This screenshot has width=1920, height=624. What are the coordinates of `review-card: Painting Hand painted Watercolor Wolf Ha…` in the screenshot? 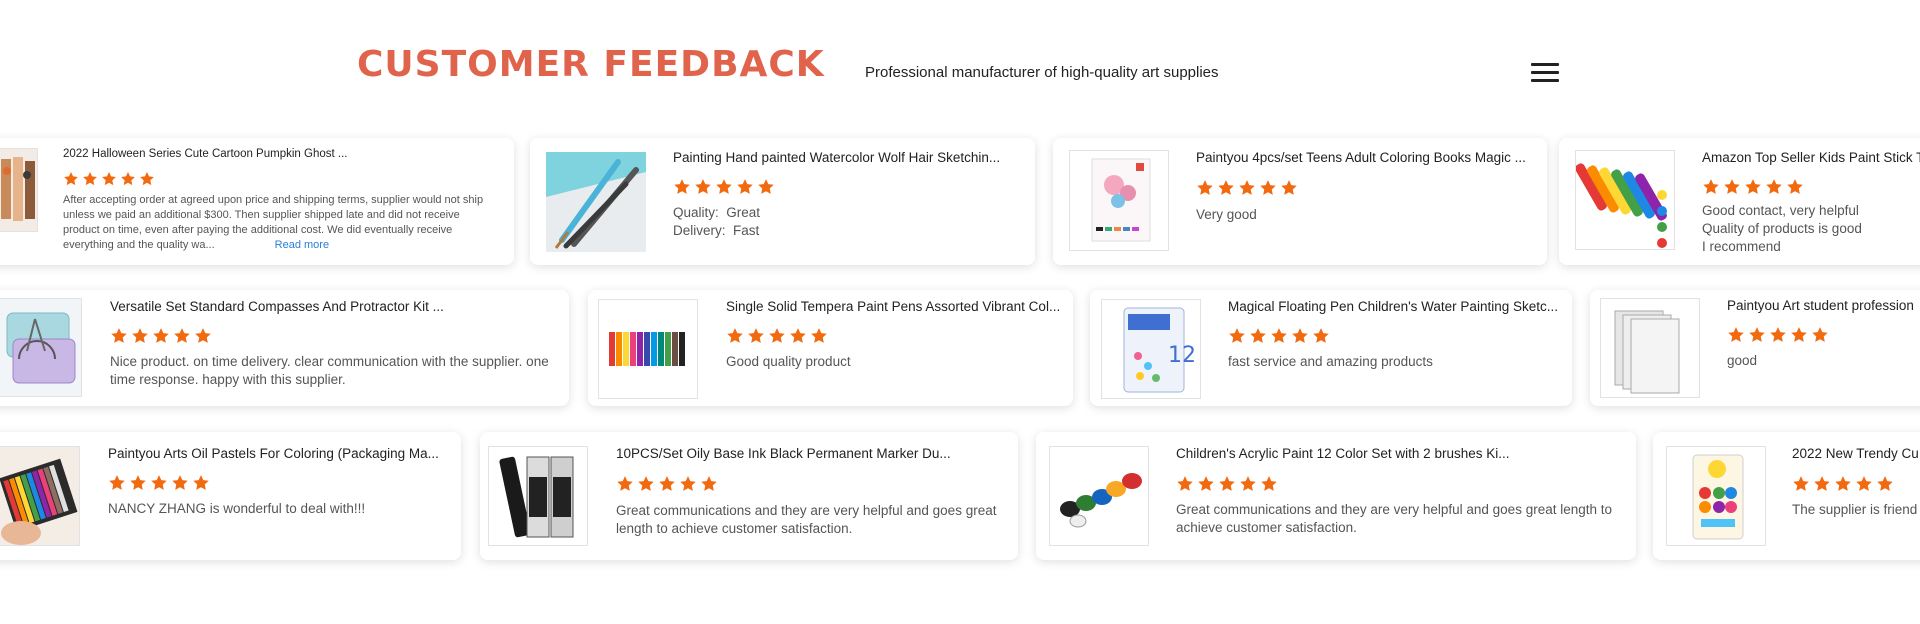 It's located at (782, 201).